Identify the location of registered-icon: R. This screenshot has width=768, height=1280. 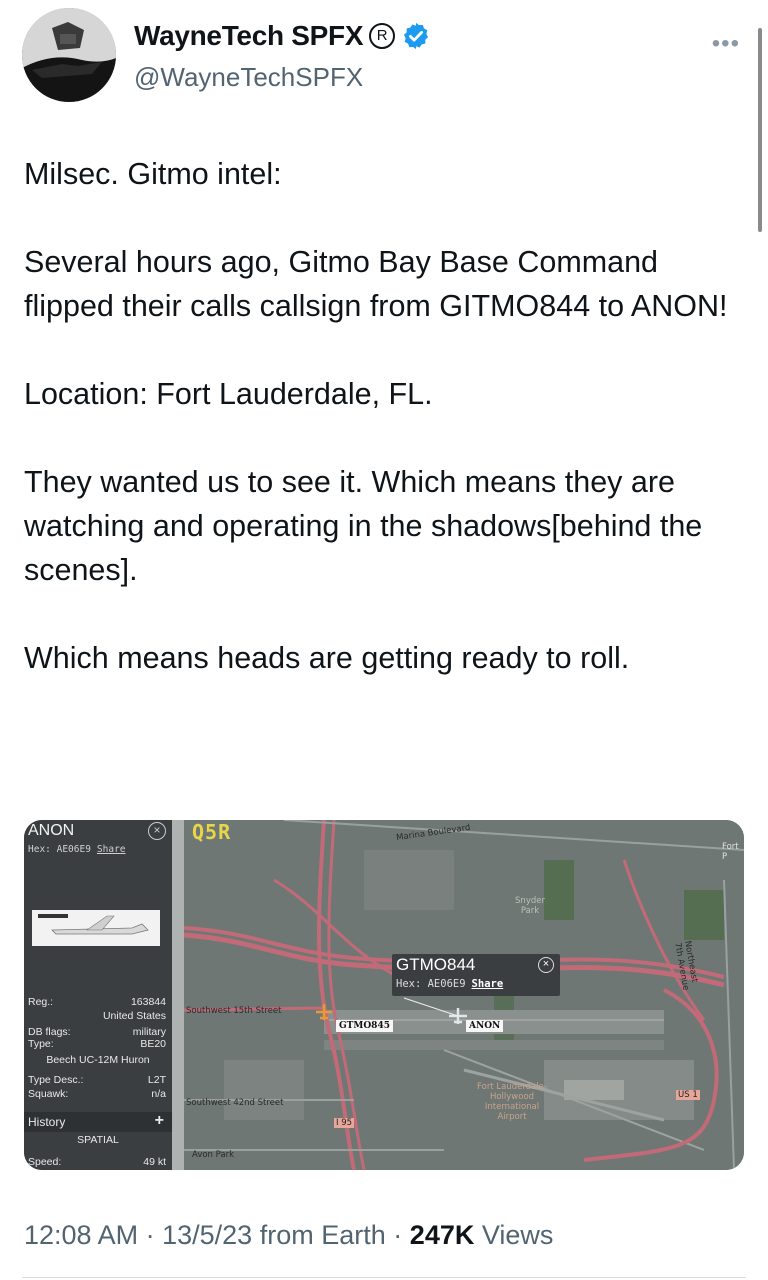
(382, 36).